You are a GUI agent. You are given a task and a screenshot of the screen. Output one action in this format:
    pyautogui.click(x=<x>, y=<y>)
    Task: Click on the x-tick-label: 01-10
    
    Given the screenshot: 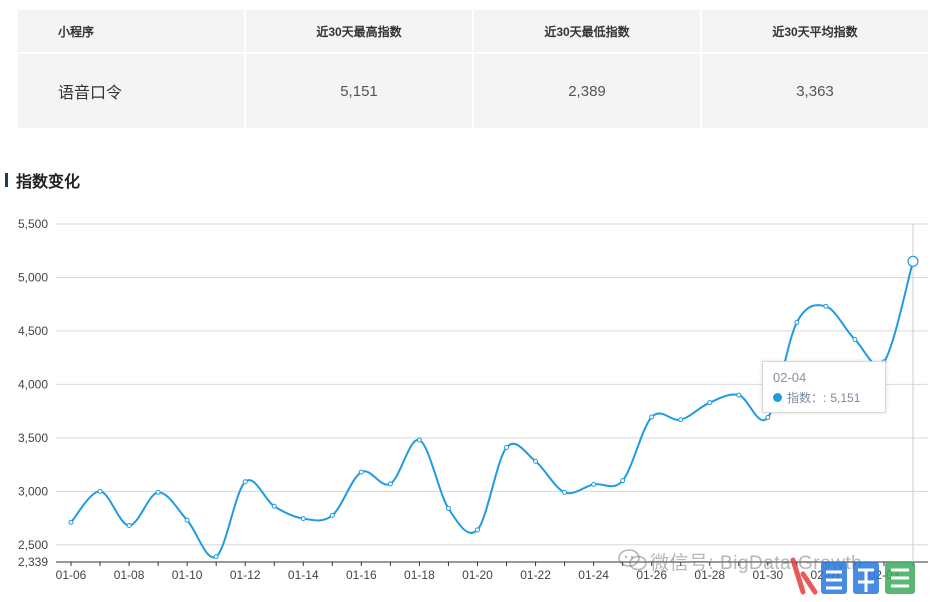 What is the action you would take?
    pyautogui.click(x=187, y=575)
    